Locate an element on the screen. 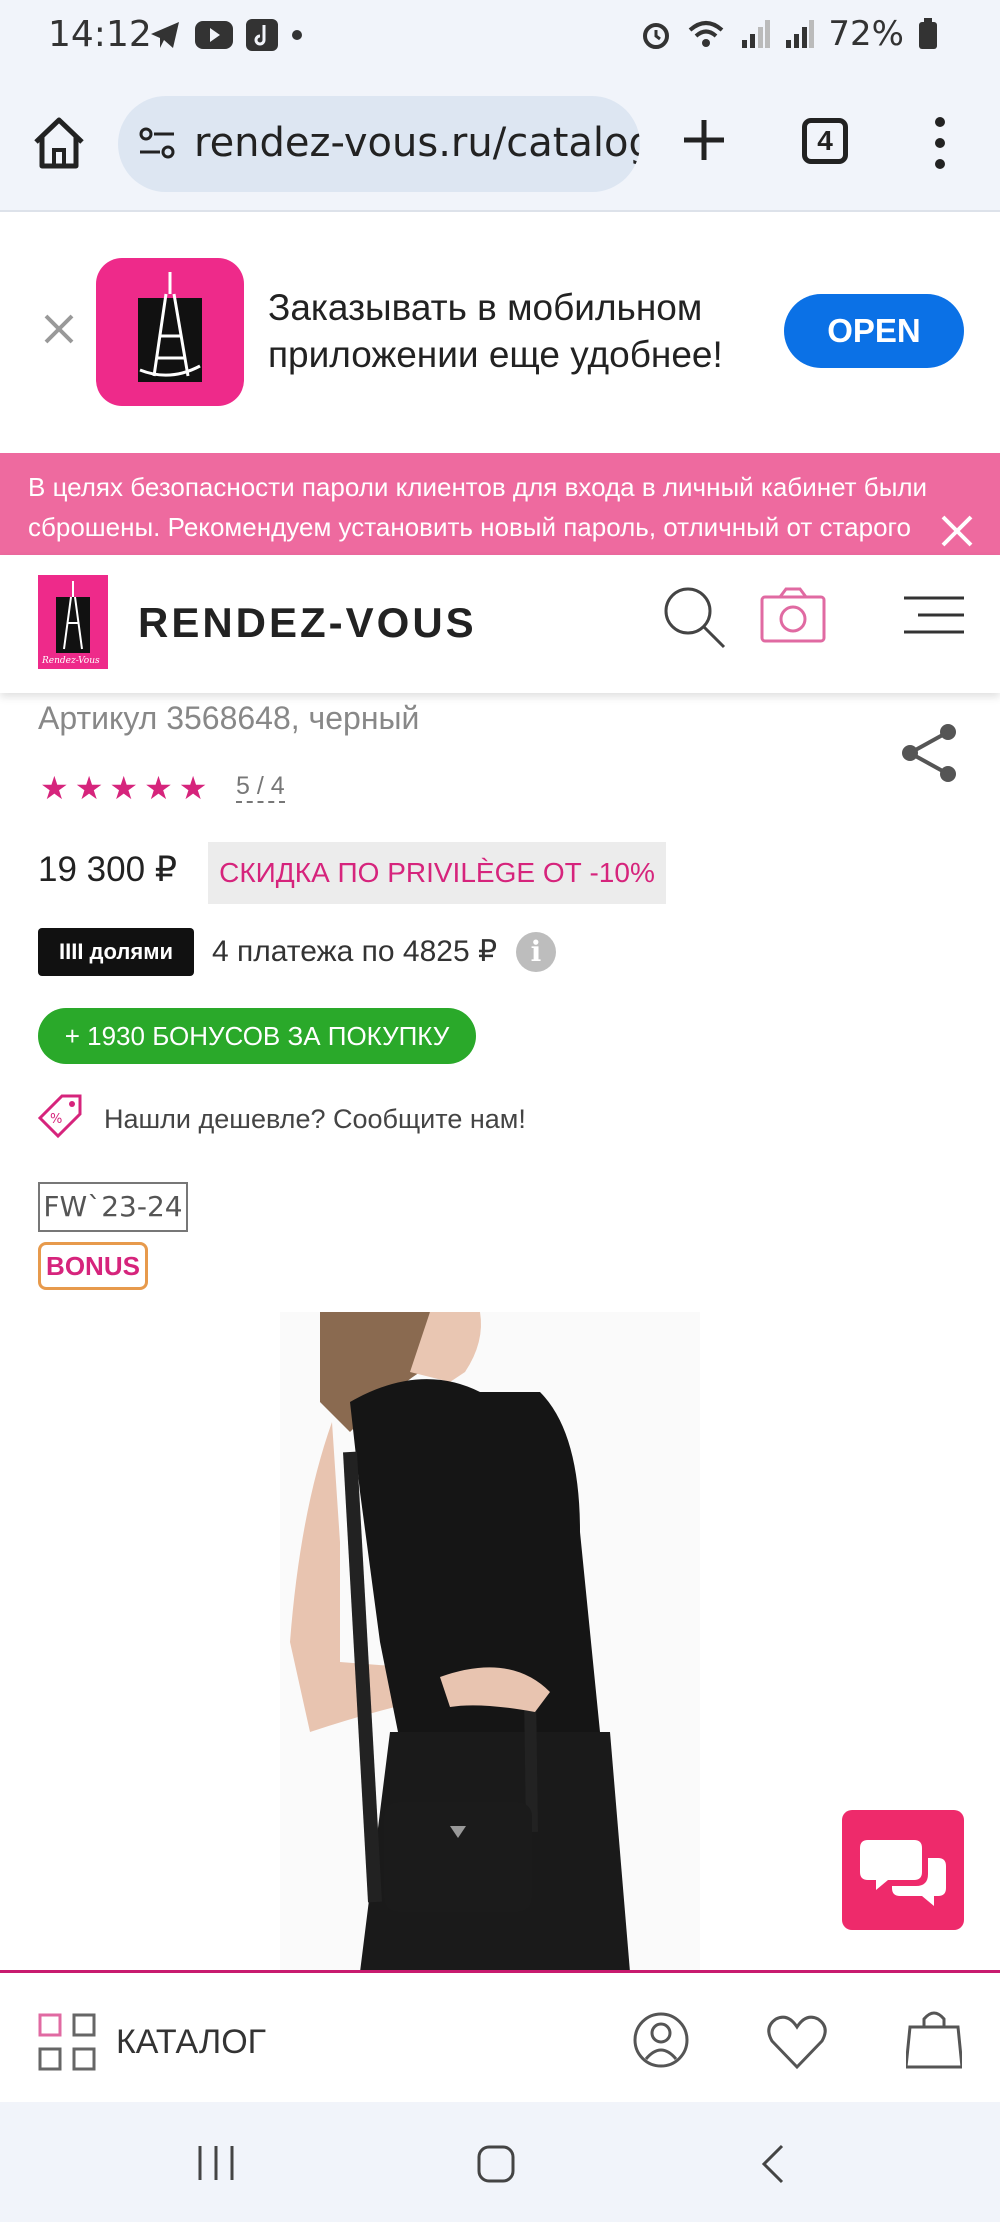  browser-toolbar: rendez-vous.ru/catalog 4 is located at coordinates (500, 143).